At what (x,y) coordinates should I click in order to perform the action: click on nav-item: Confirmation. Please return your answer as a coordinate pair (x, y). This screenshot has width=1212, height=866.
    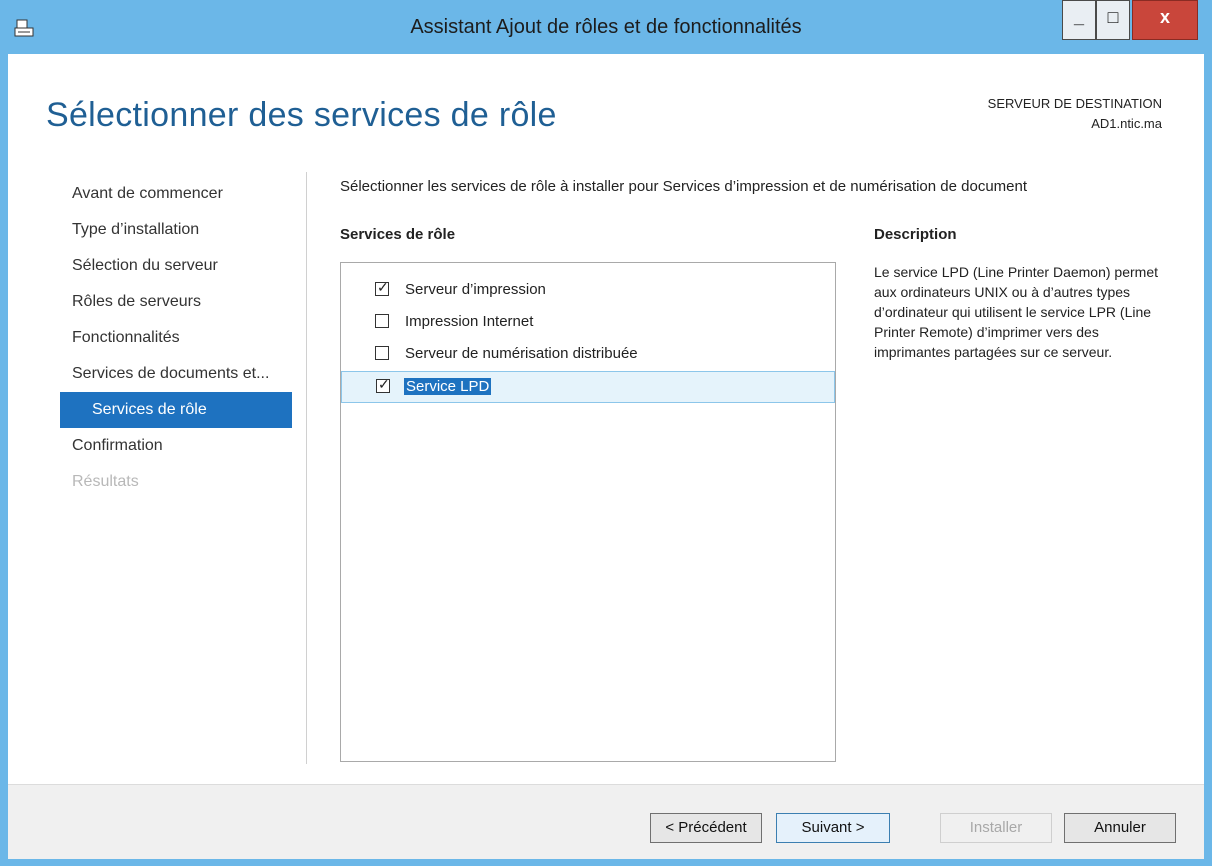
    Looking at the image, I should click on (185, 446).